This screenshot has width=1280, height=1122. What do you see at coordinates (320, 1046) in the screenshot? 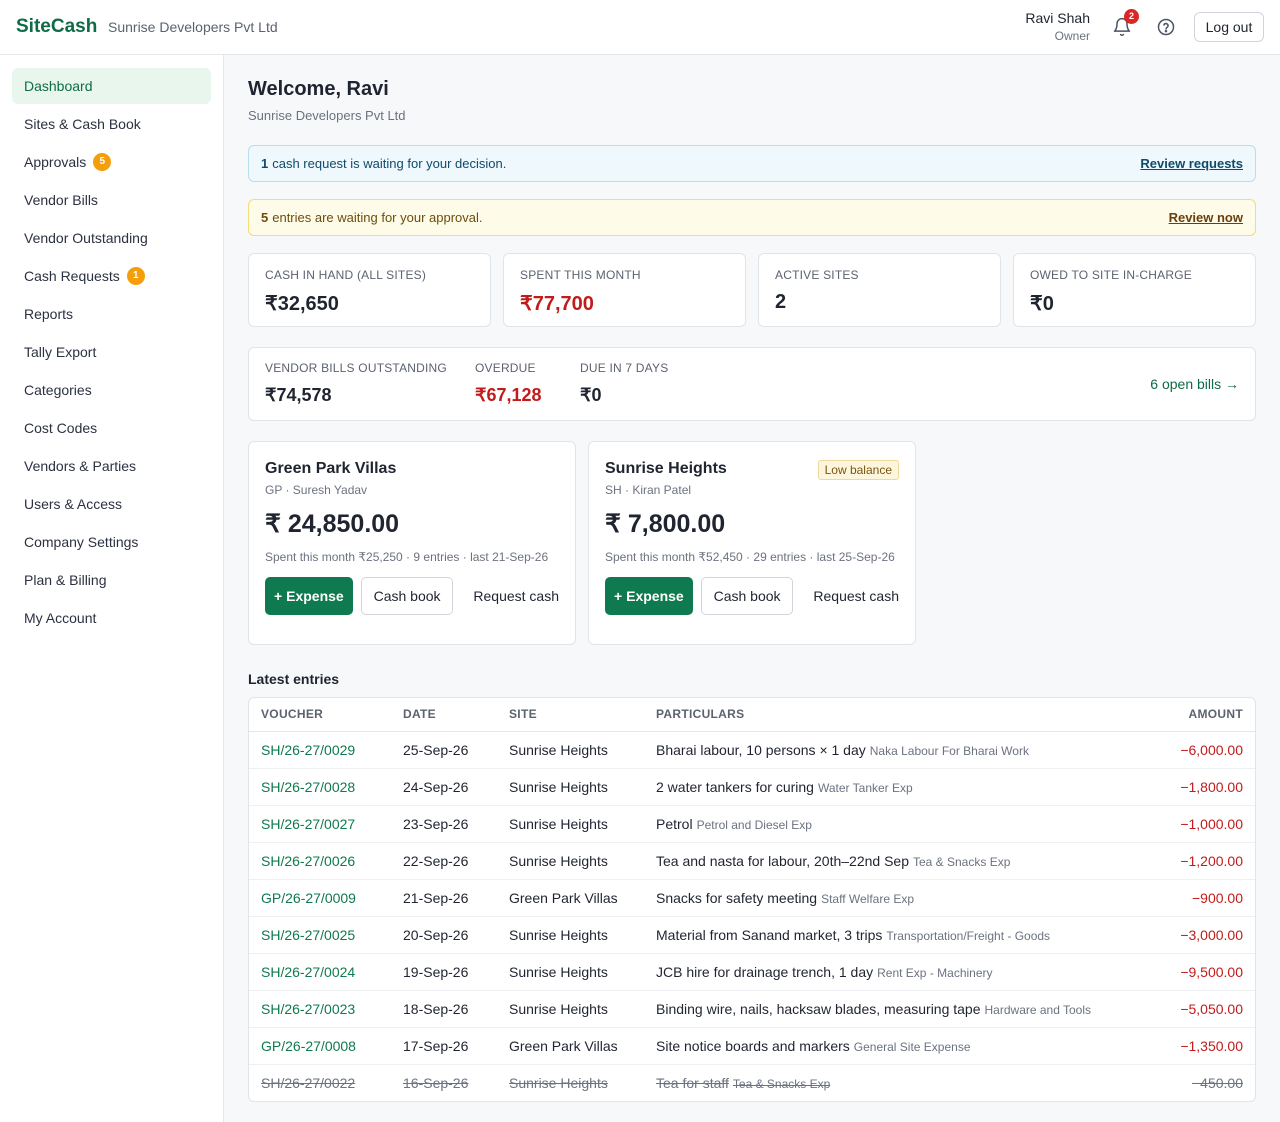
I see `voucher-link: GP/26-27/0008` at bounding box center [320, 1046].